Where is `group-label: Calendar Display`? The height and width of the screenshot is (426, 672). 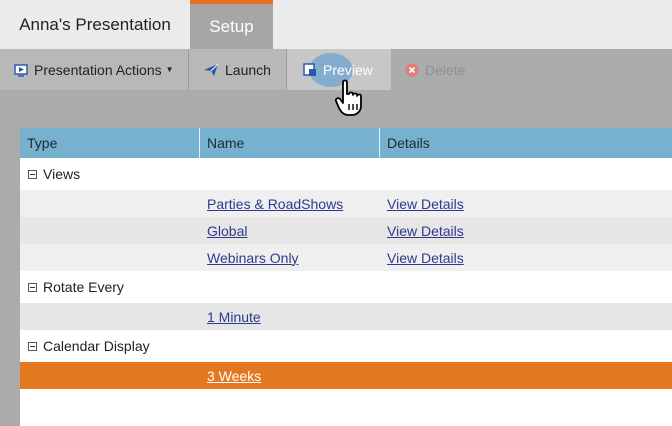 group-label: Calendar Display is located at coordinates (96, 346).